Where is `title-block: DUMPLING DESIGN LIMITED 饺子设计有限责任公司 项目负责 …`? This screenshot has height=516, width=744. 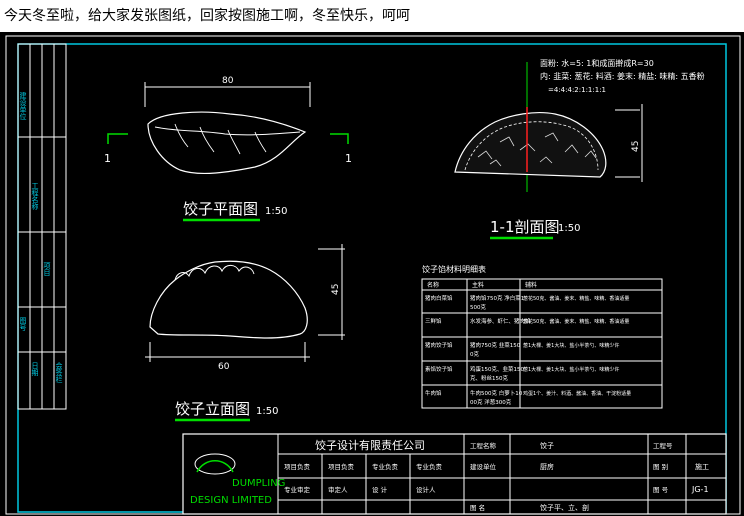
title-block: DUMPLING DESIGN LIMITED 饺子设计有限责任公司 项目负责 … is located at coordinates (454, 474).